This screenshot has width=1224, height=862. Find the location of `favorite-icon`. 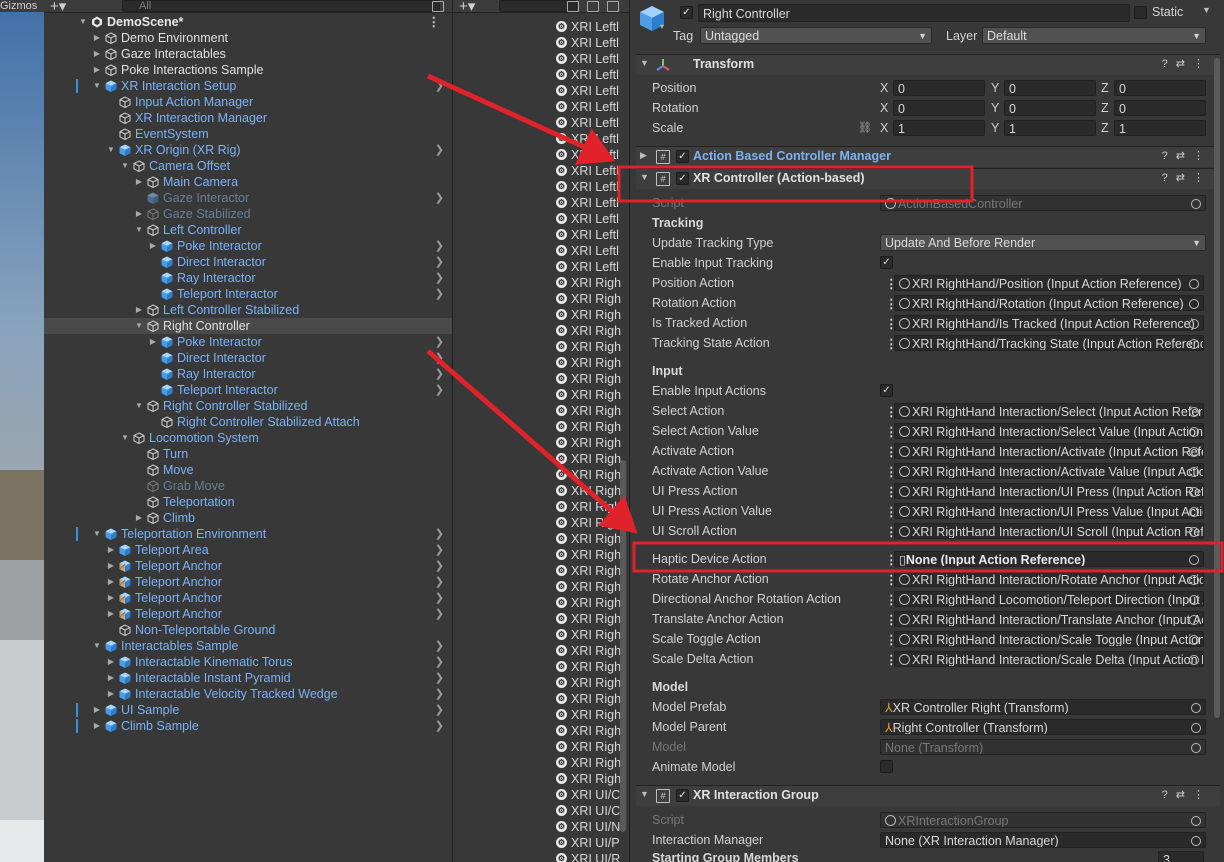

favorite-icon is located at coordinates (613, 6).